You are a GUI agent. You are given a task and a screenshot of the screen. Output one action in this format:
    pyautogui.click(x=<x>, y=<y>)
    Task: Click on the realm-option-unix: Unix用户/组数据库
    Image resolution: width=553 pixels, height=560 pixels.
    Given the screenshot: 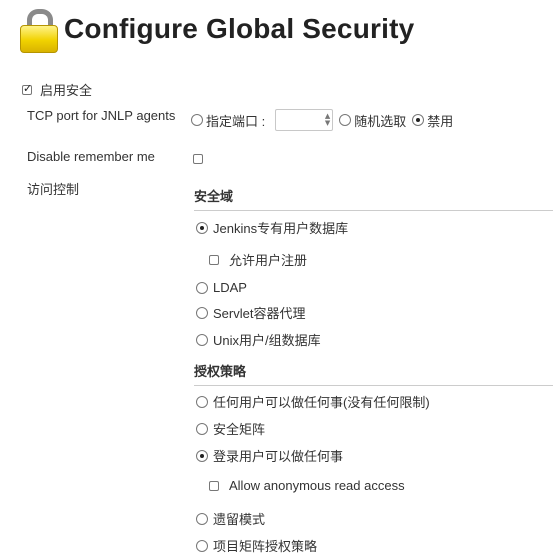 What is the action you would take?
    pyautogui.click(x=258, y=339)
    